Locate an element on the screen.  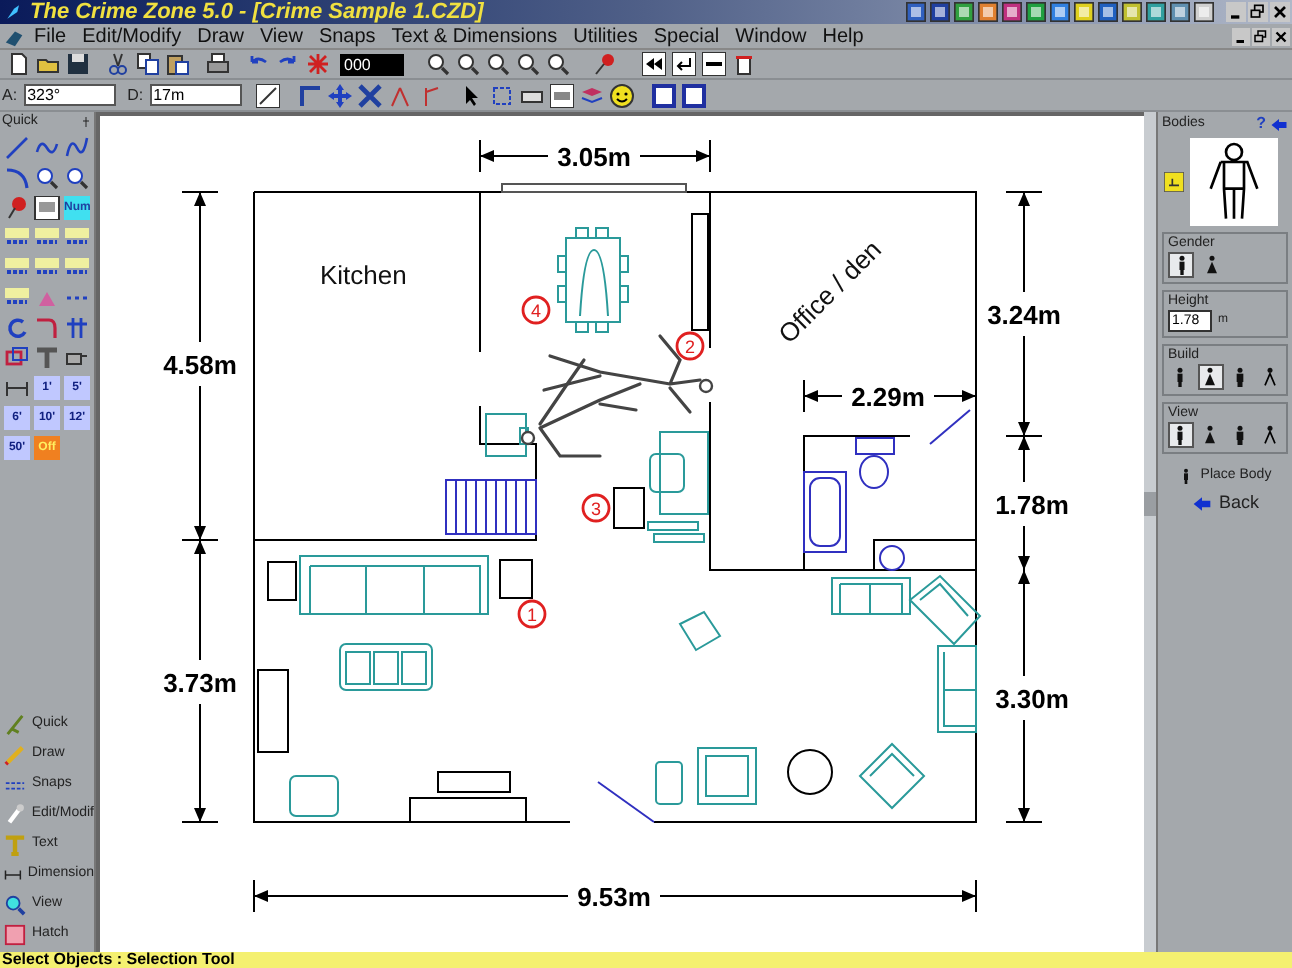
star-icon is located at coordinates (318, 64).